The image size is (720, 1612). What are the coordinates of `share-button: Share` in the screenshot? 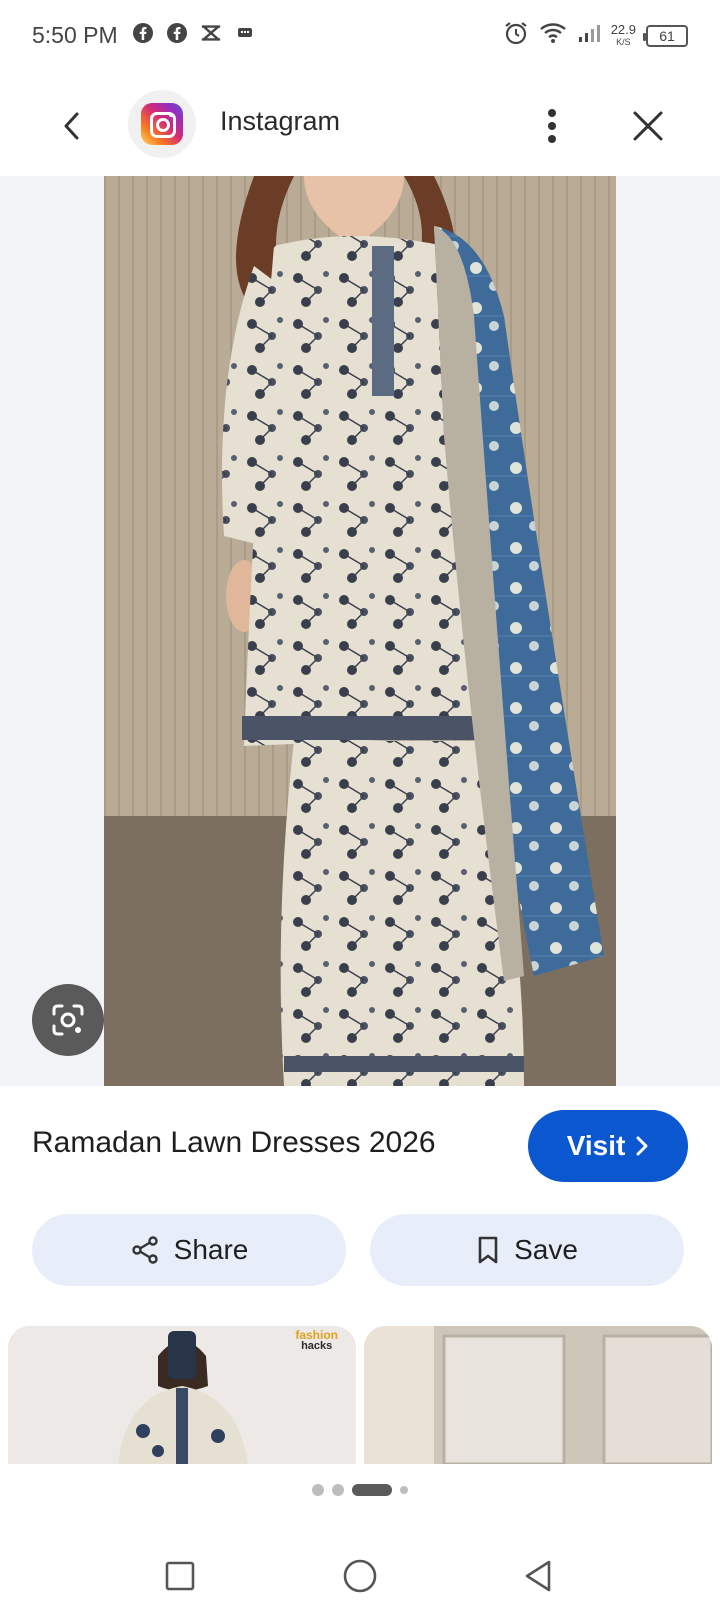 It's located at (189, 1250).